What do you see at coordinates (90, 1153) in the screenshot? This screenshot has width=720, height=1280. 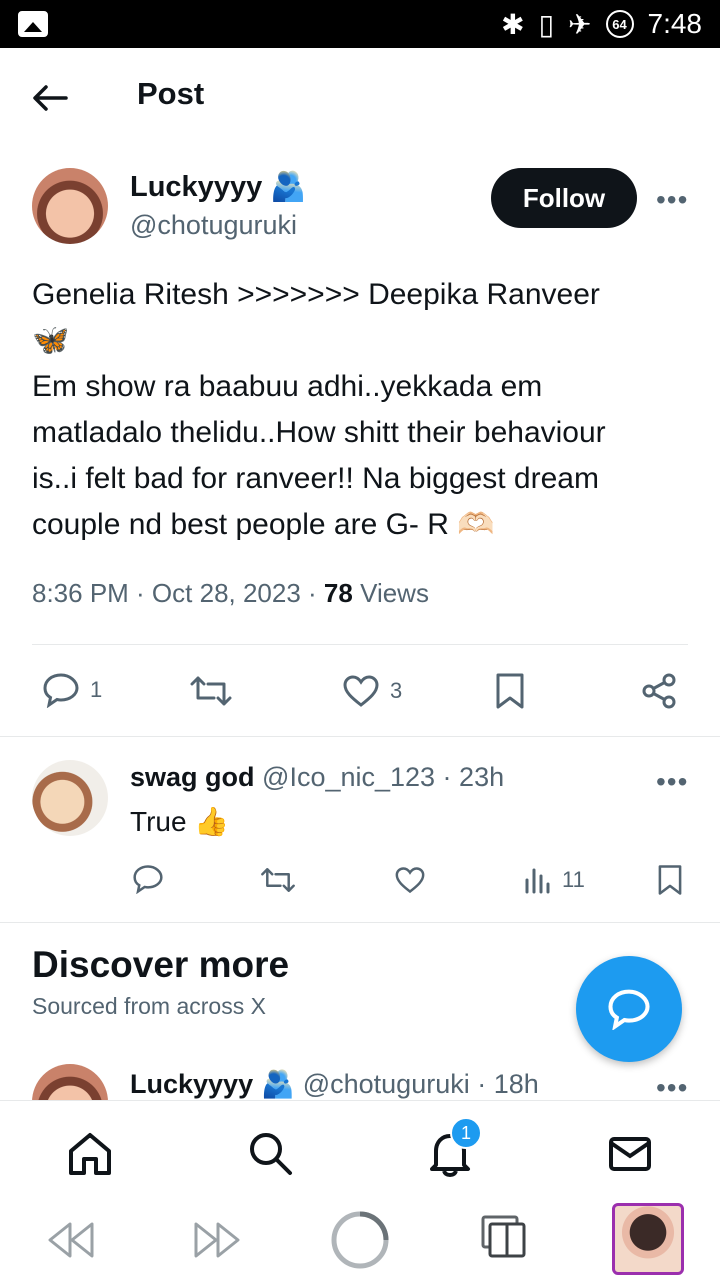 I see `home-icon` at bounding box center [90, 1153].